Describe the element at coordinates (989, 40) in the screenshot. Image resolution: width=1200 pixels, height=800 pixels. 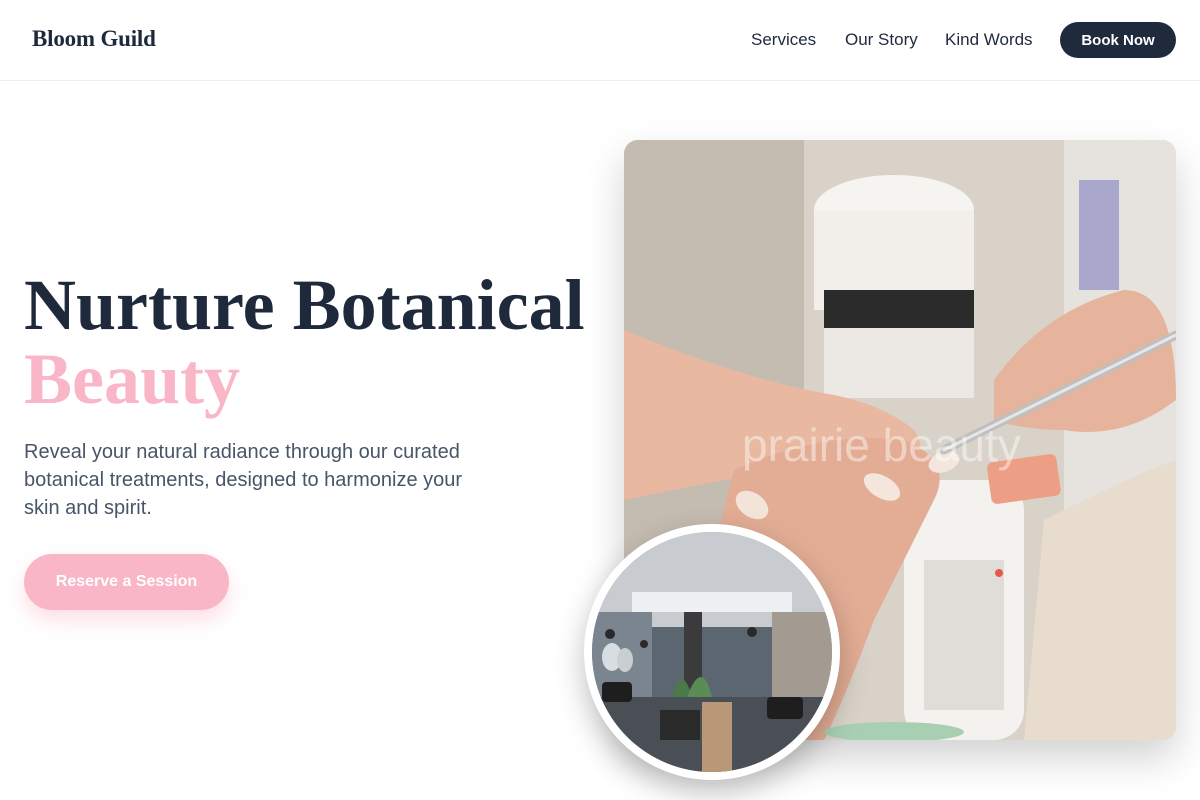
I see `nav-kind-words: Kind Words` at that location.